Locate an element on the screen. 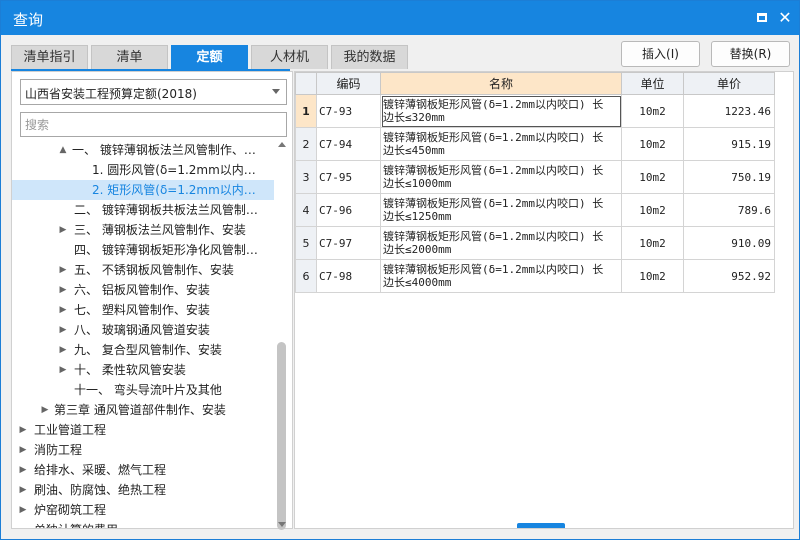  tree-item: ▶ 三、 薄钢板法兰风管制作、安装 is located at coordinates (143, 230).